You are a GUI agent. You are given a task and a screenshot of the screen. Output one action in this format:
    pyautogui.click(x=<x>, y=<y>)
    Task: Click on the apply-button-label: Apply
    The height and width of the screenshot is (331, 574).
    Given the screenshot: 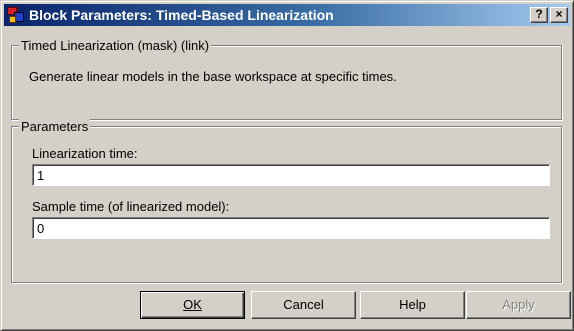 What is the action you would take?
    pyautogui.click(x=518, y=304)
    